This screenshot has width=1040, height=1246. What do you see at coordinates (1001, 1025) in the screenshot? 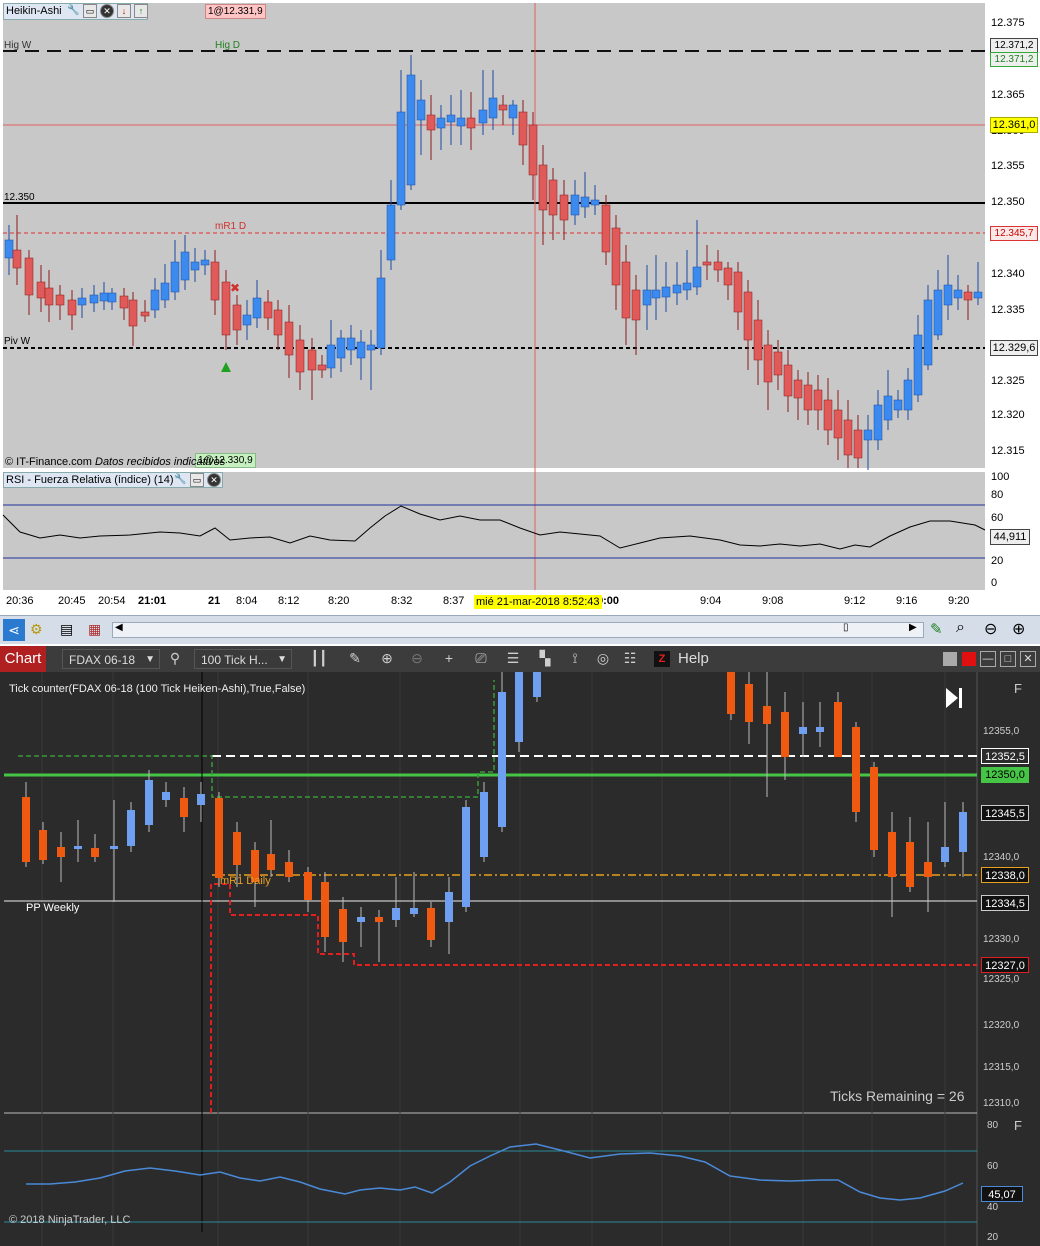
I see `axis-tick-label: 12320,0` at bounding box center [1001, 1025].